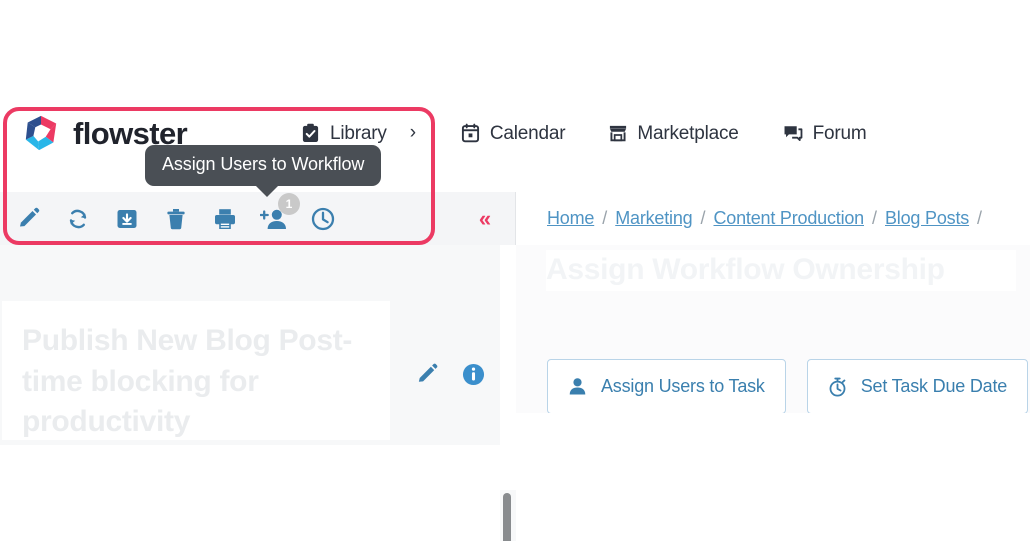  What do you see at coordinates (470, 133) in the screenshot?
I see `calendar-icon` at bounding box center [470, 133].